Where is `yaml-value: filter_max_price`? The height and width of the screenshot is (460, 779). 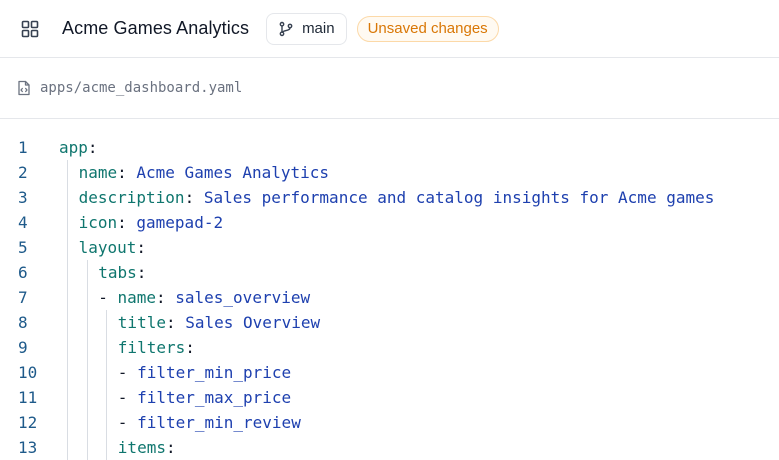
yaml-value: filter_max_price is located at coordinates (214, 397).